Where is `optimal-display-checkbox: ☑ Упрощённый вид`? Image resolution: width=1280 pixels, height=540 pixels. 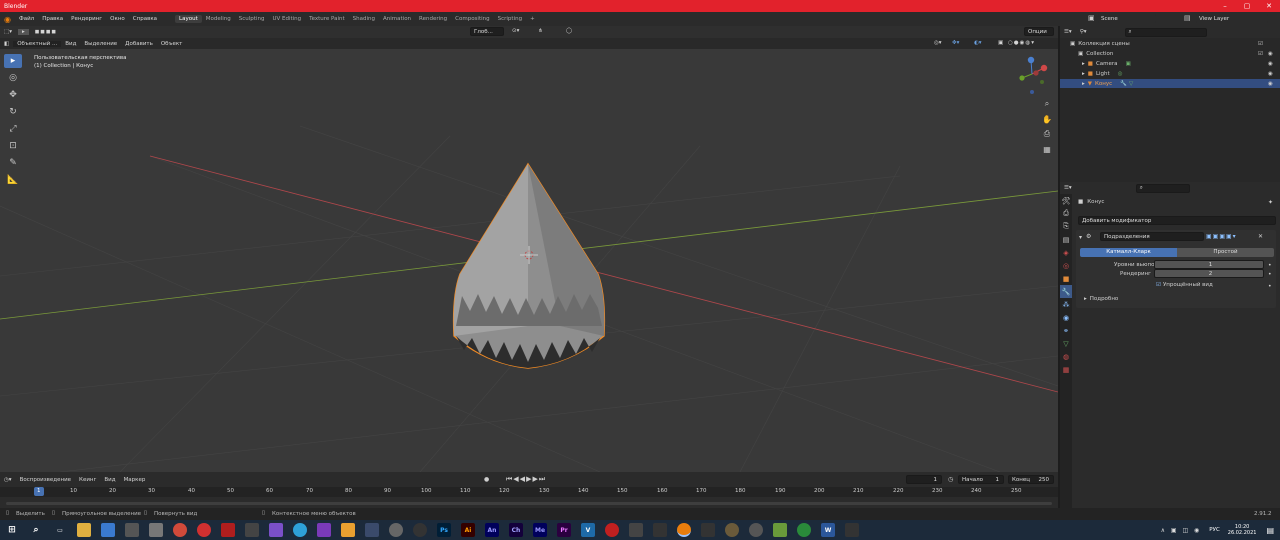 optimal-display-checkbox: ☑ Упрощённый вид is located at coordinates (1184, 285).